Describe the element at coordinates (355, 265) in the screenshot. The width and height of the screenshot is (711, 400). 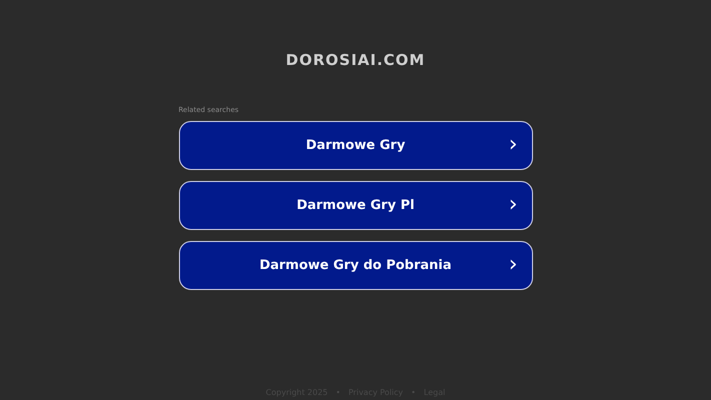
I see `search-link: Darmowe Gry do Pobrania ›` at that location.